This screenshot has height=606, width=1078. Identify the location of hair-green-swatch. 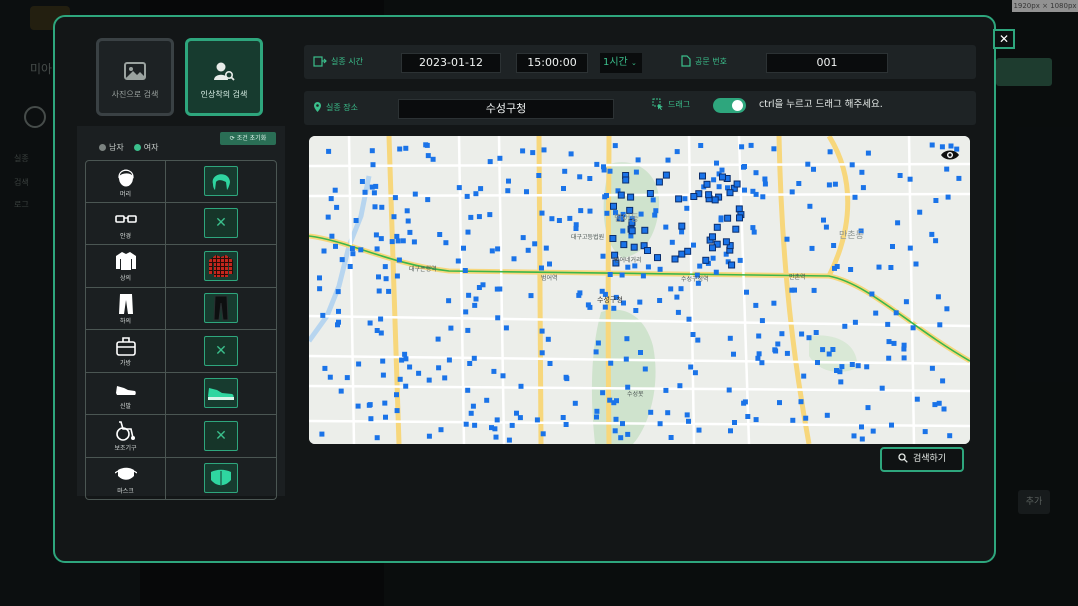
(221, 181).